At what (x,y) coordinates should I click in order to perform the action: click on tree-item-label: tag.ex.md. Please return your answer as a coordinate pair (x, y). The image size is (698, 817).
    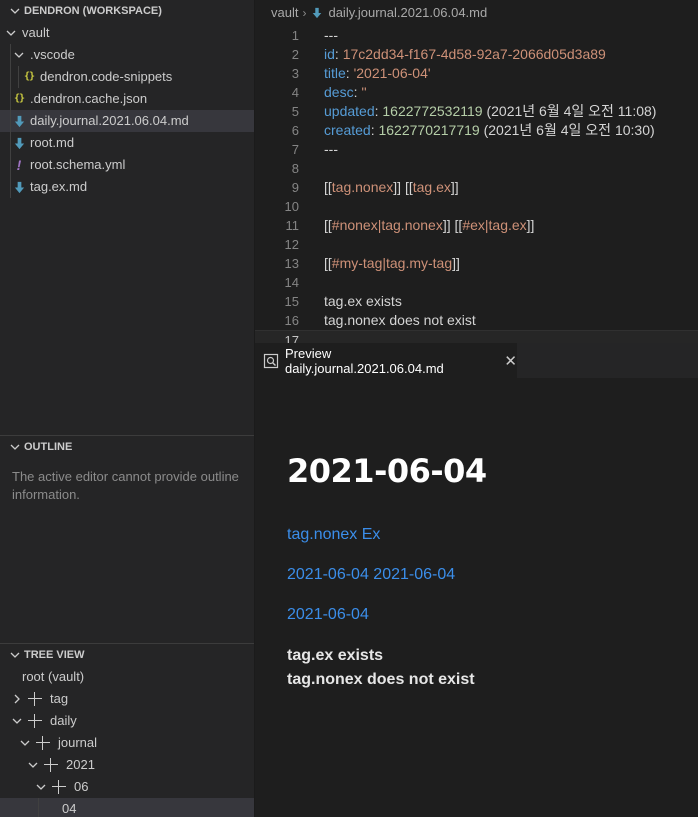
    Looking at the image, I should click on (59, 186).